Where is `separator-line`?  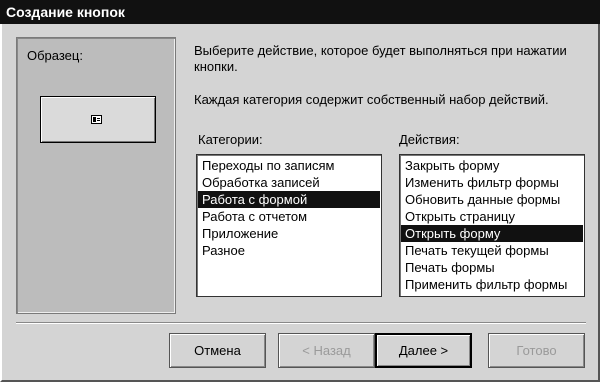 separator-line is located at coordinates (301, 323).